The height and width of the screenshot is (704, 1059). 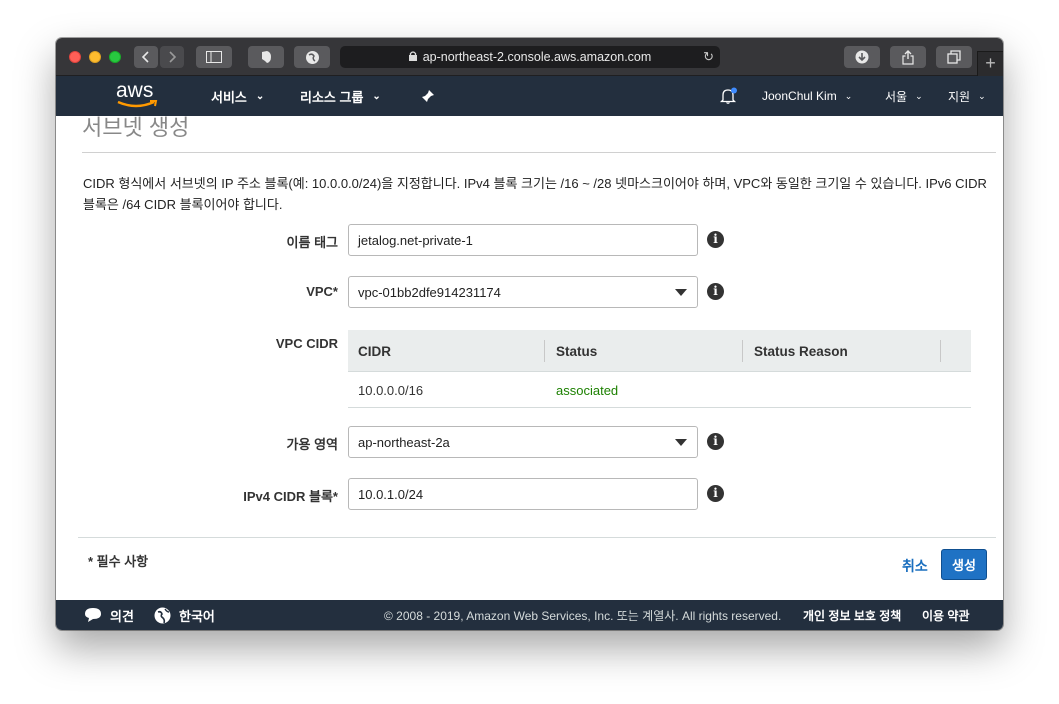 I want to click on column-header-cidr: CIDR, so click(x=374, y=351).